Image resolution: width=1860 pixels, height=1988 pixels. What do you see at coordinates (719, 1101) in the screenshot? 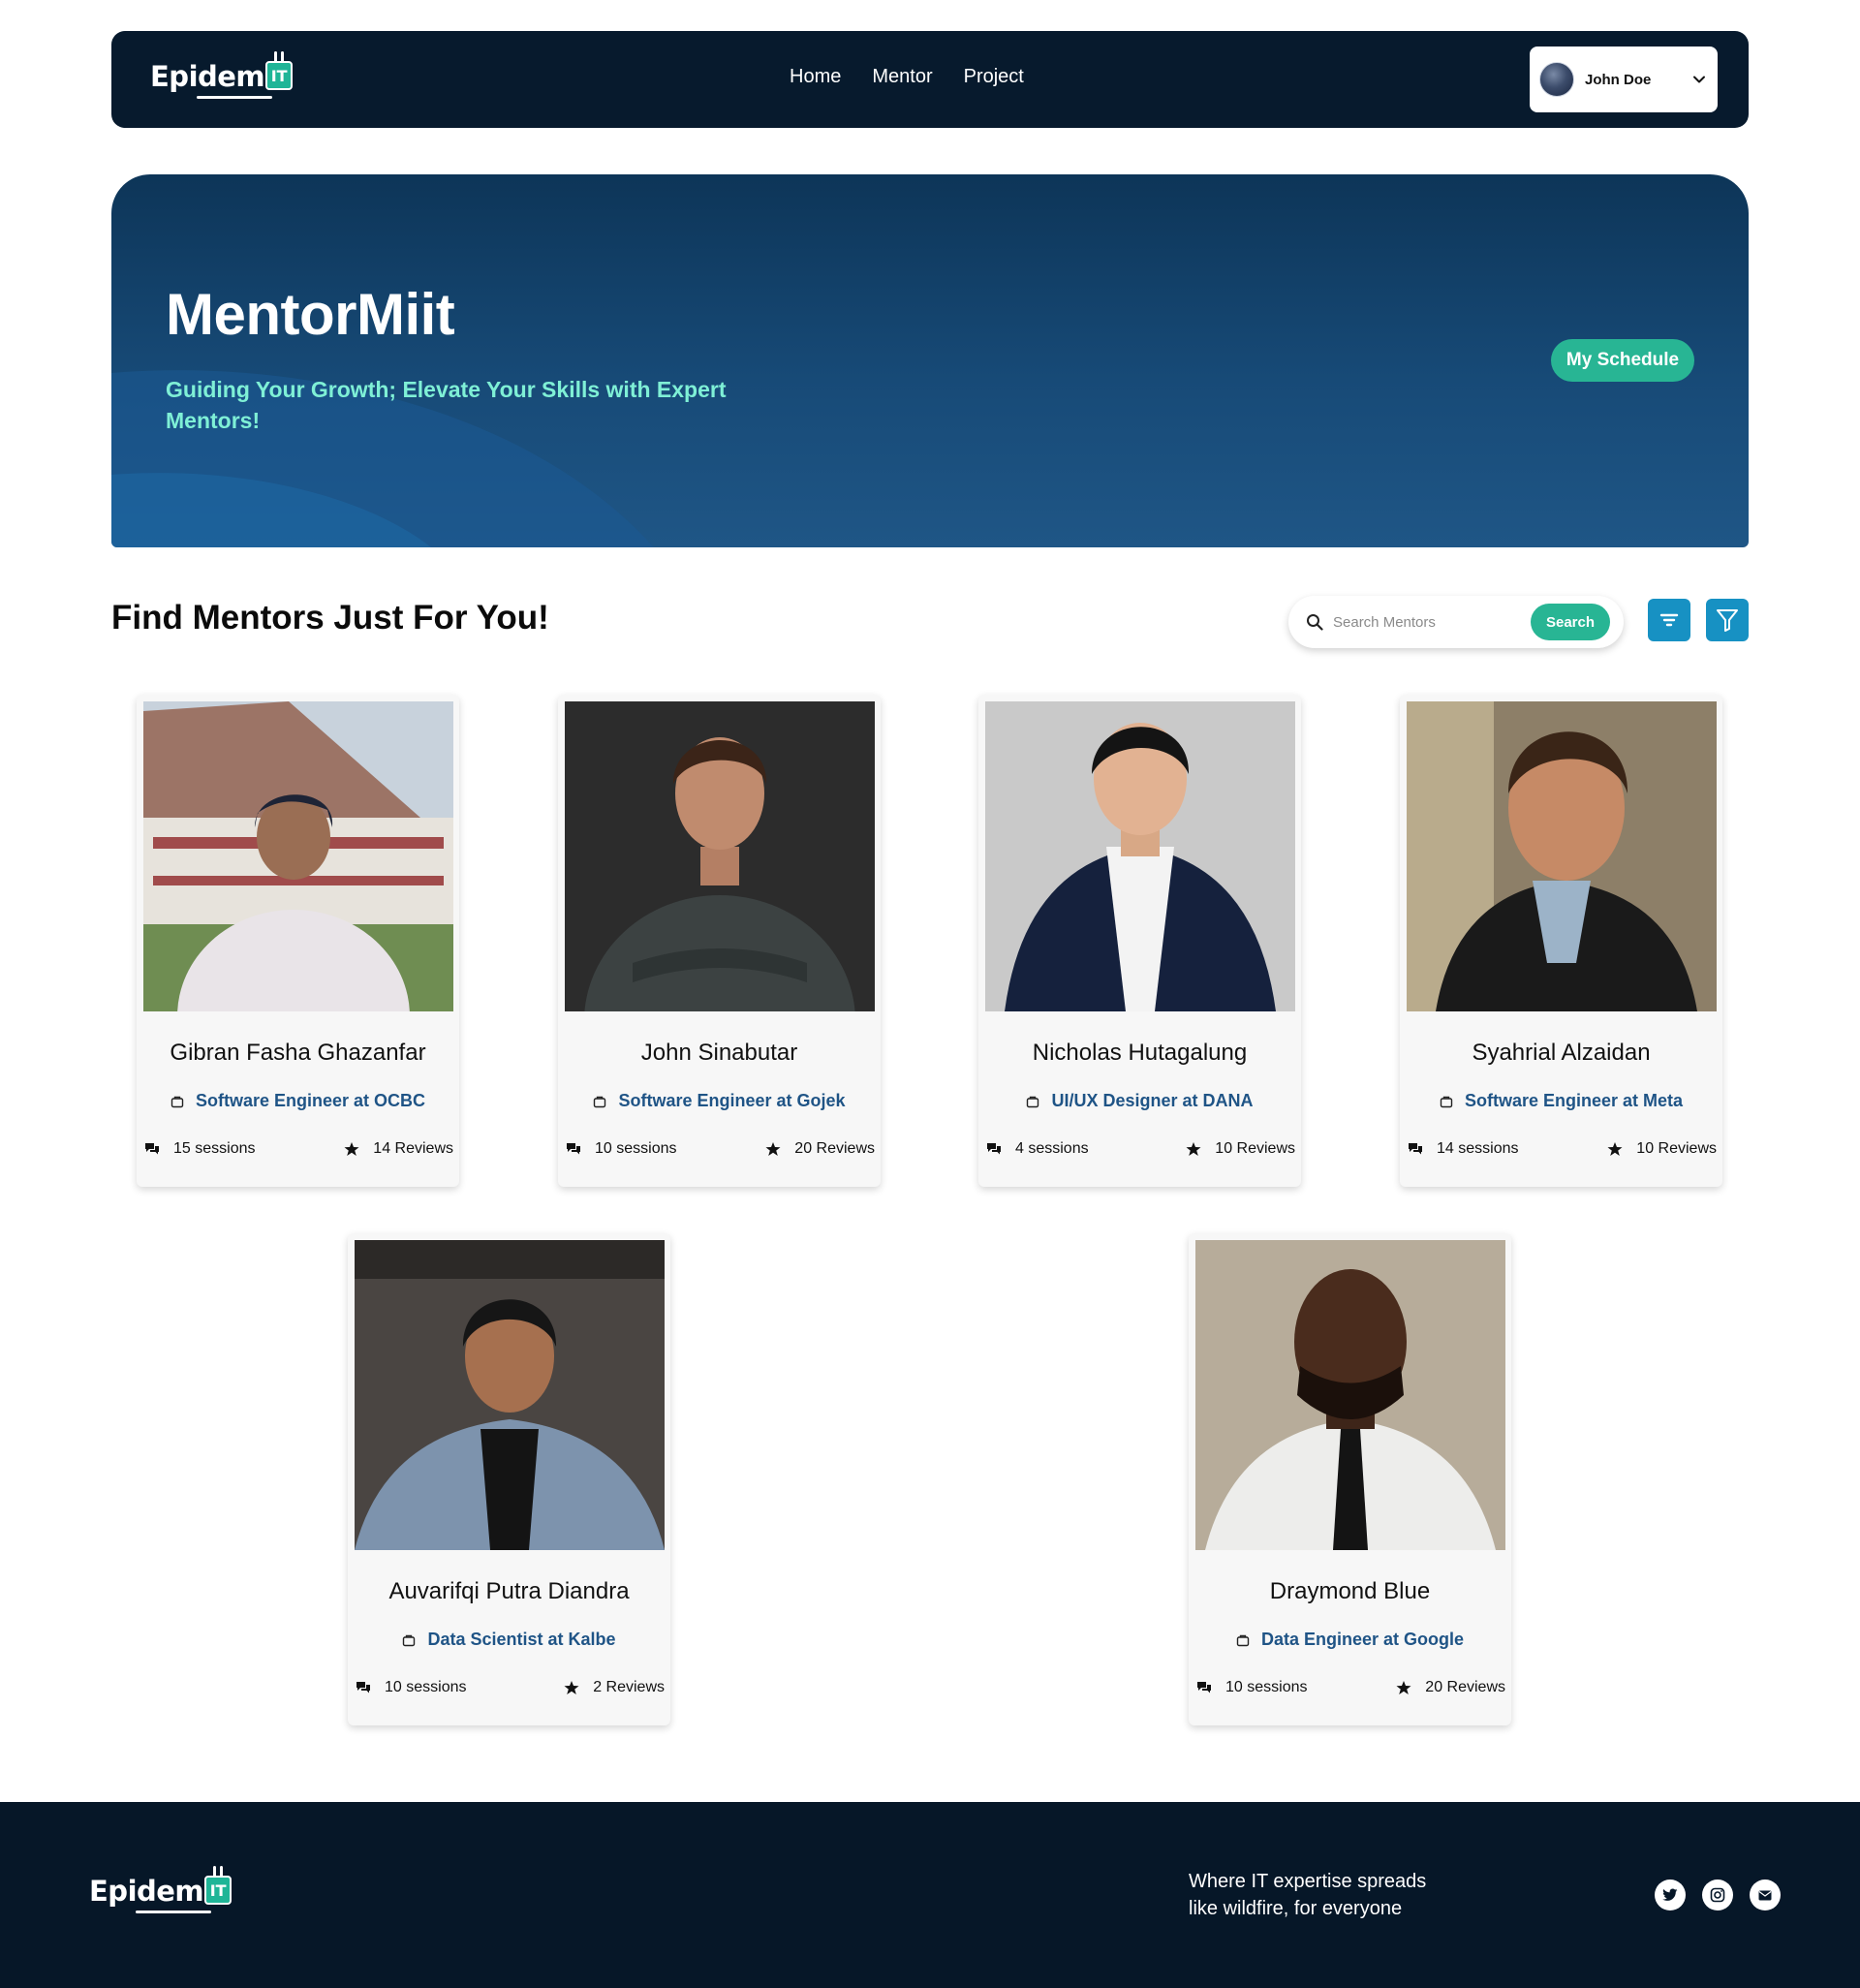
I see `mentor-role: Software Engineer at Gojek` at bounding box center [719, 1101].